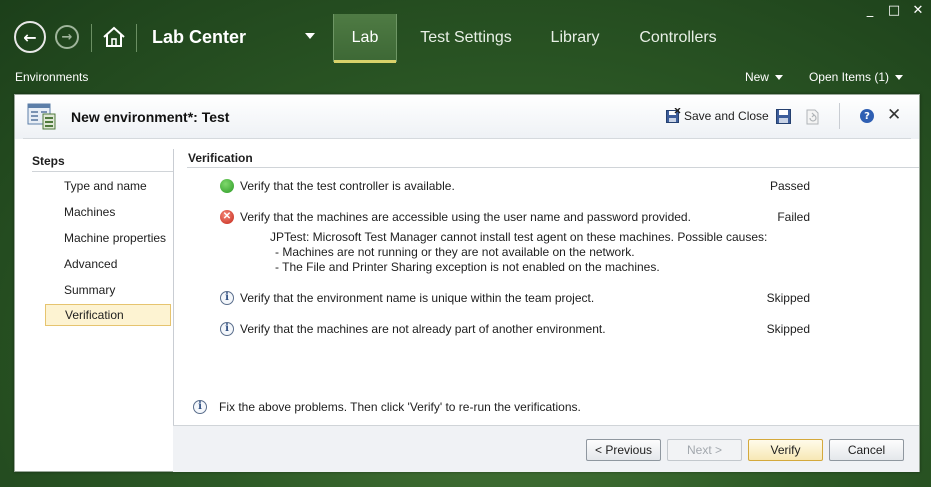 The height and width of the screenshot is (487, 931). I want to click on tab-controllers: Controllers, so click(678, 38).